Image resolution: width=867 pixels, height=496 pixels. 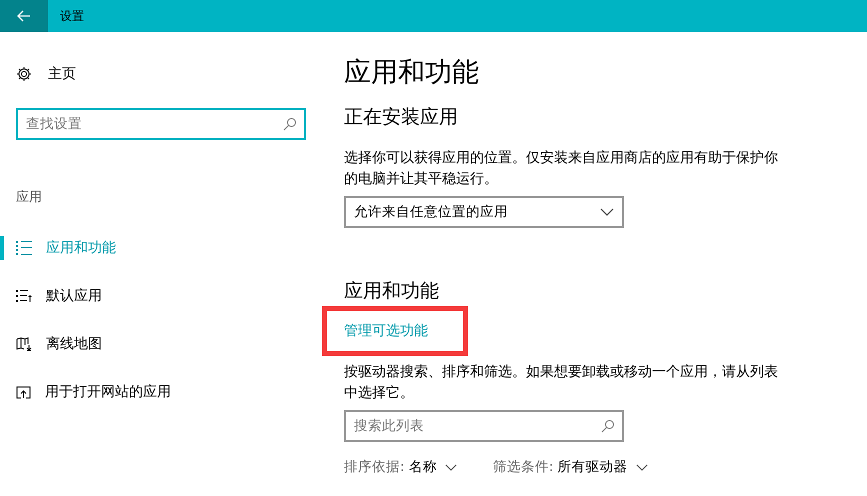 I want to click on back-arrow-icon, so click(x=24, y=16).